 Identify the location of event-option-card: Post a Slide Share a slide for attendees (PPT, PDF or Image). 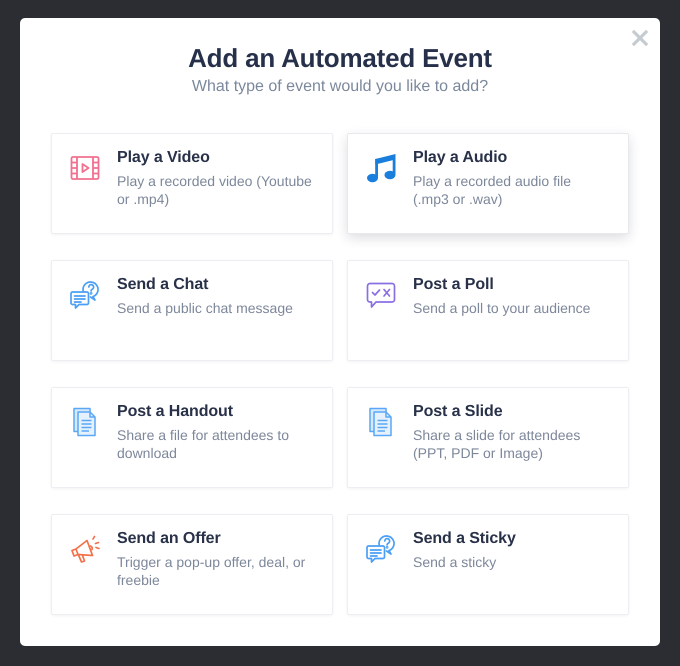
(488, 437).